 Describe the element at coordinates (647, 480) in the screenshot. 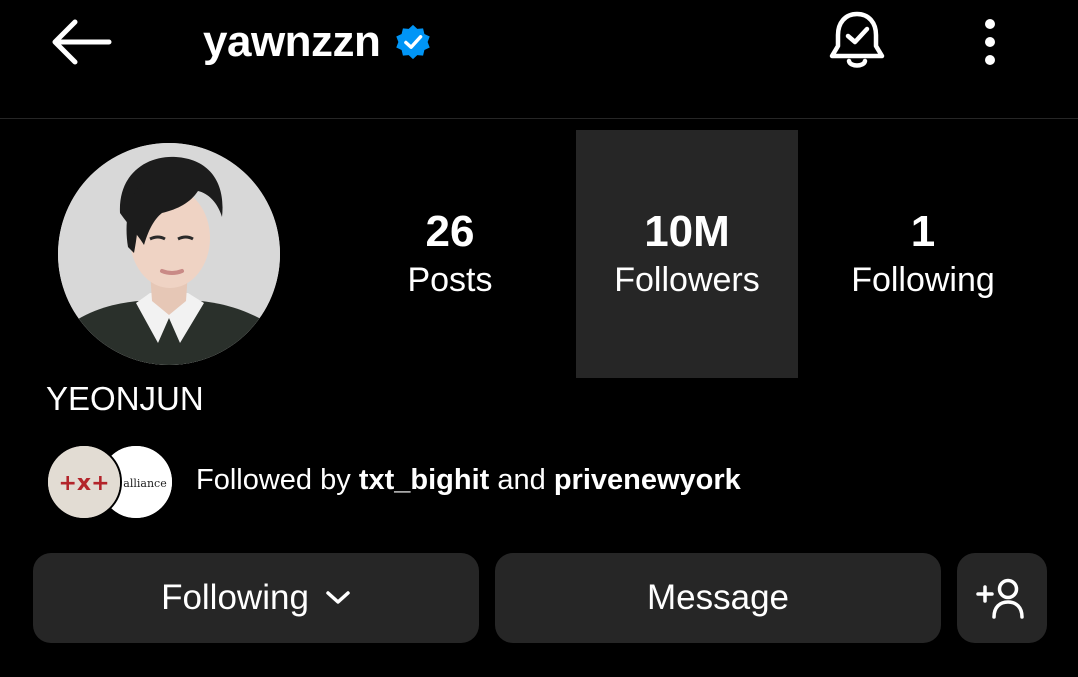

I see `mutual-user-2: privenewyork` at that location.